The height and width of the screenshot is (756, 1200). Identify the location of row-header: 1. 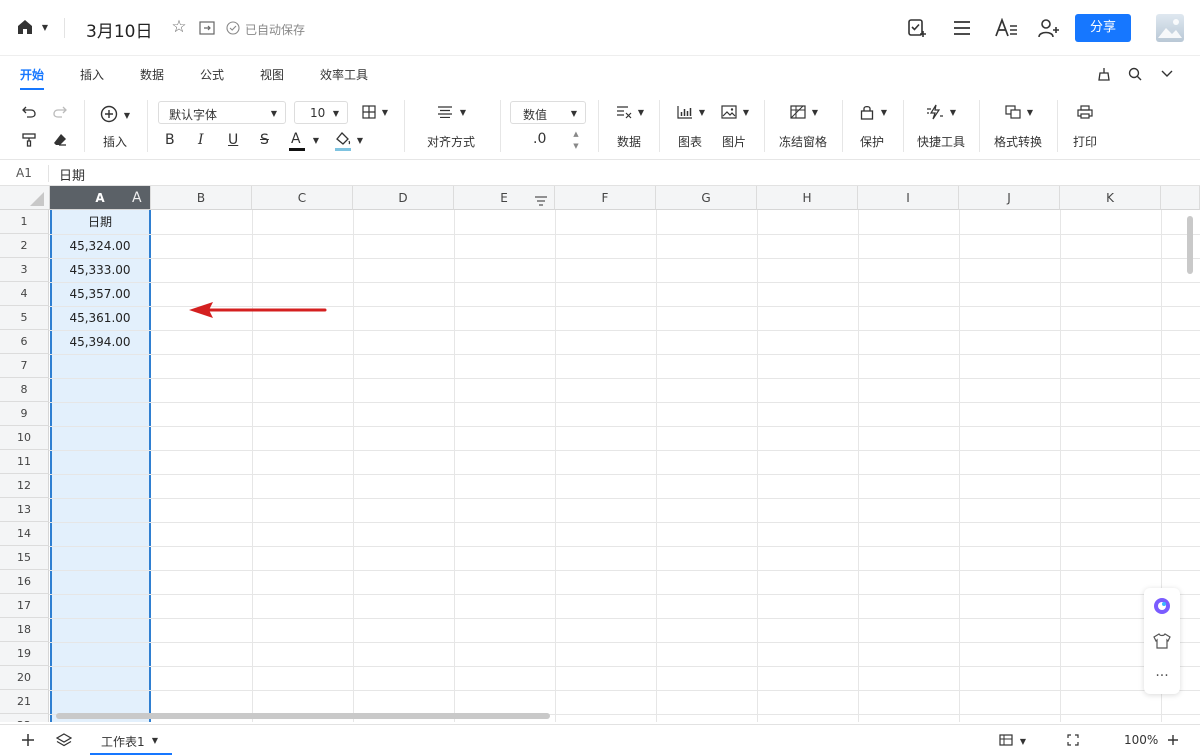
(24, 222).